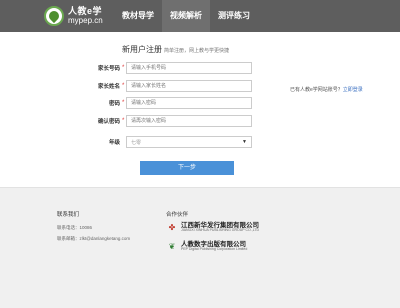  Describe the element at coordinates (138, 16) in the screenshot. I see `nav-item-textbook-guide: 教材导学` at that location.